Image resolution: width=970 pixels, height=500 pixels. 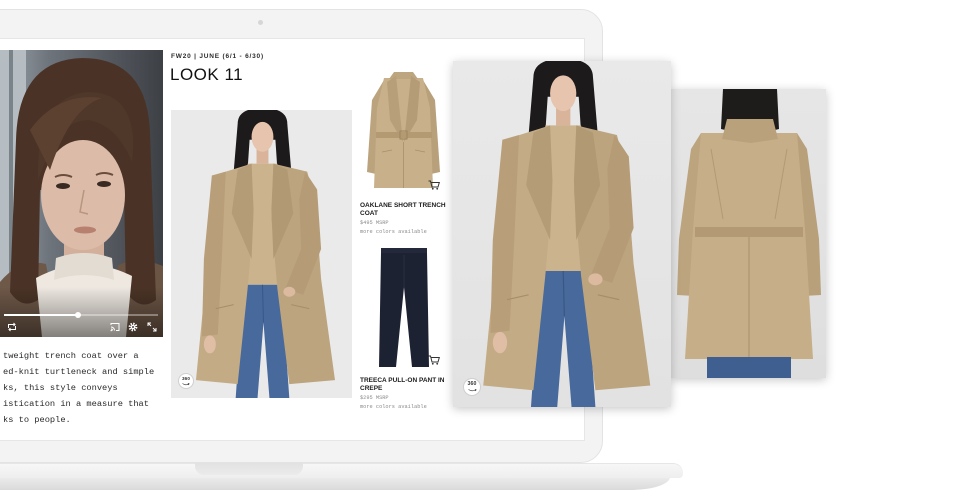 I want to click on cast-icon, so click(x=115, y=327).